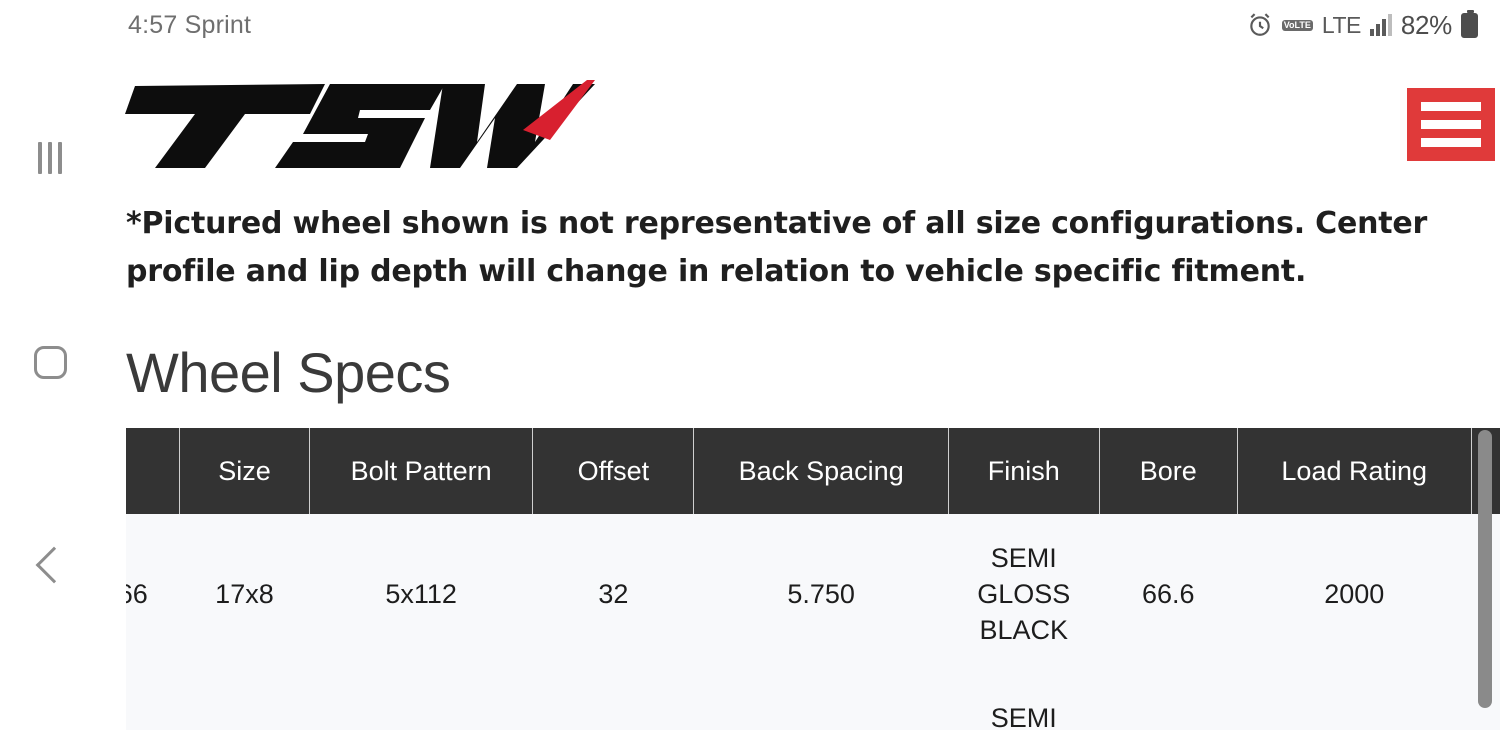 The width and height of the screenshot is (1500, 730). I want to click on home-icon, so click(50, 362).